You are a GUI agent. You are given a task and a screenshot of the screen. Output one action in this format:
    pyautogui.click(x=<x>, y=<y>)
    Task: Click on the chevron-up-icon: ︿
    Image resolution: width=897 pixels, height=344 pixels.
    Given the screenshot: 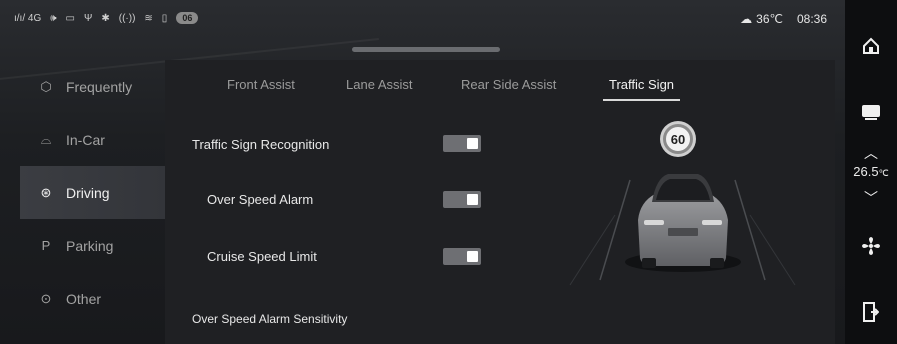 What is the action you would take?
    pyautogui.click(x=871, y=153)
    